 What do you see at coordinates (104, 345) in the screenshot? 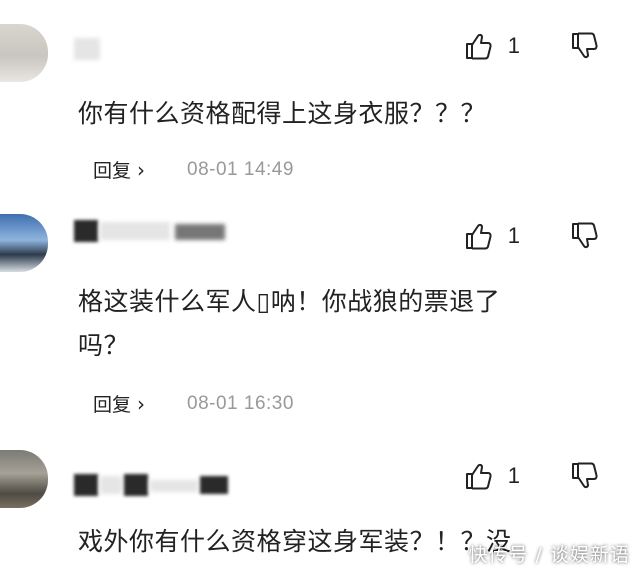
I see `comment-text-line-2: 吗？` at bounding box center [104, 345].